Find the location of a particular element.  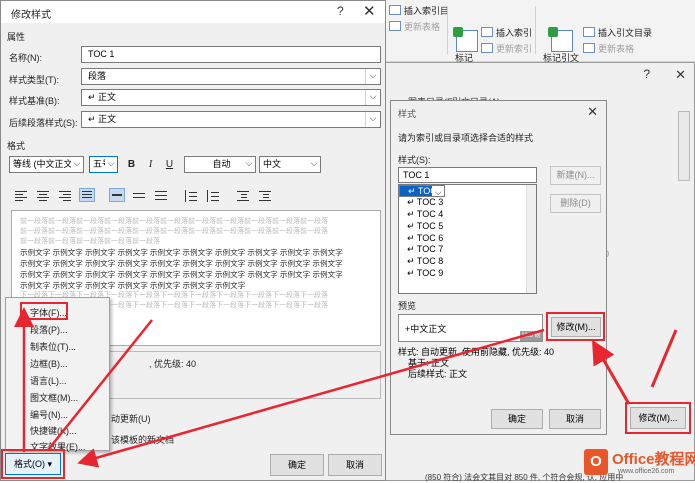

watermark: O Office教程网 www.office26.com is located at coordinates (636, 464).